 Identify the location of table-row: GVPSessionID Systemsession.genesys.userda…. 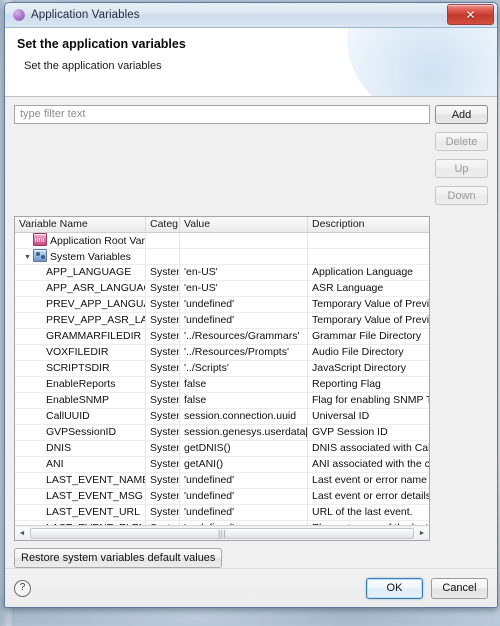
(222, 433).